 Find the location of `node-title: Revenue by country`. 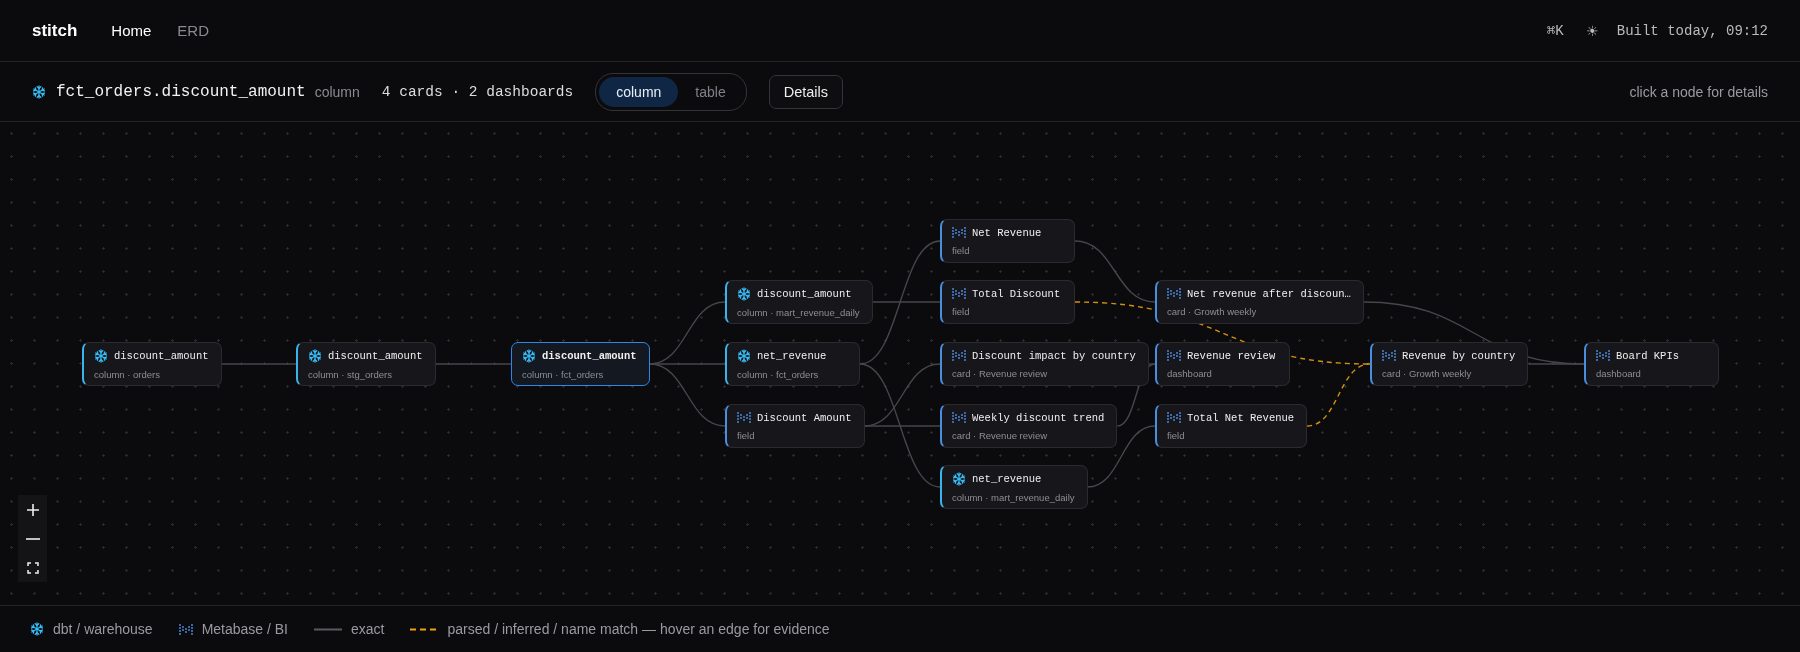

node-title: Revenue by country is located at coordinates (1459, 355).